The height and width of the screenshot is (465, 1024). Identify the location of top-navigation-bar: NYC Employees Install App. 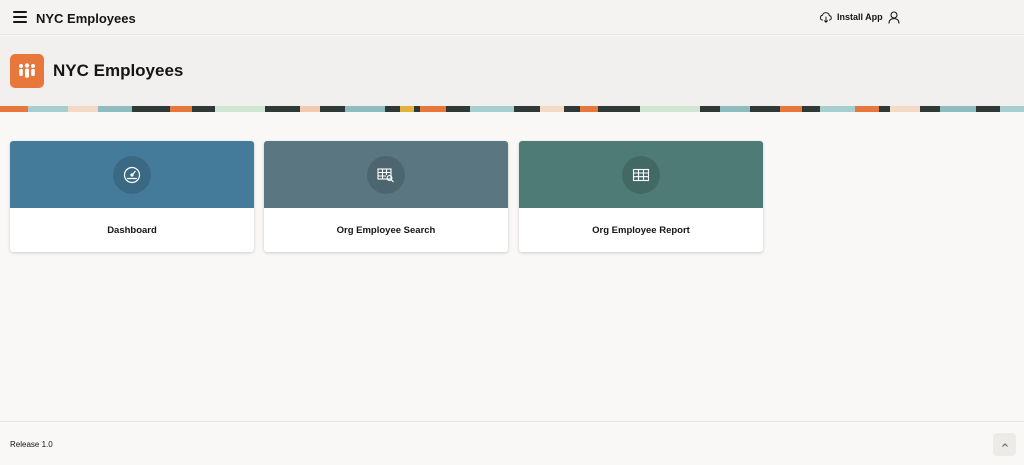
(512, 17).